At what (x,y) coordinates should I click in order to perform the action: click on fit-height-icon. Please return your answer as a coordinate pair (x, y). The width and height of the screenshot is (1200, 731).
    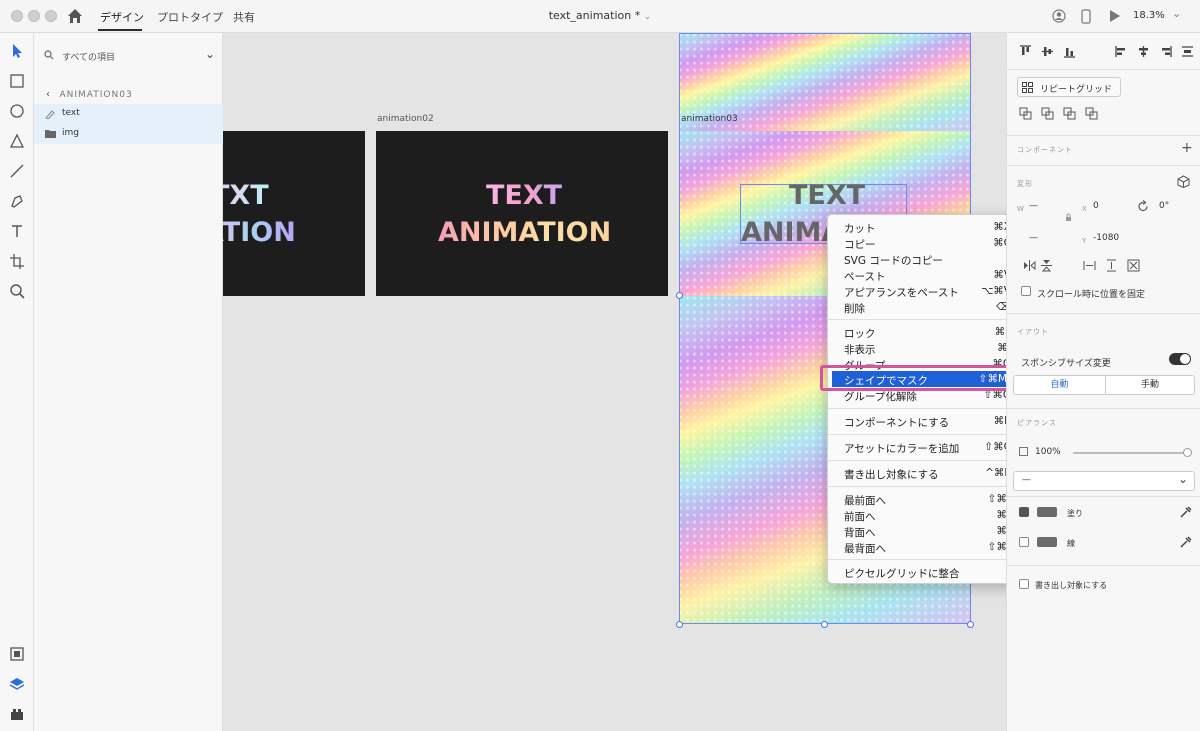
    Looking at the image, I should click on (1111, 265).